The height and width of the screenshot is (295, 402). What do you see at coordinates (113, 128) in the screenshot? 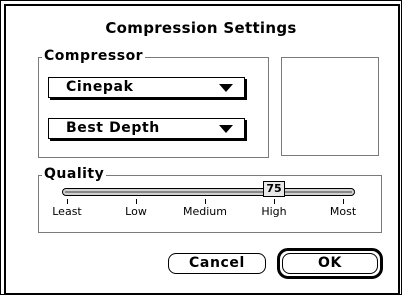
I see `depth-popup-value: Best Depth` at bounding box center [113, 128].